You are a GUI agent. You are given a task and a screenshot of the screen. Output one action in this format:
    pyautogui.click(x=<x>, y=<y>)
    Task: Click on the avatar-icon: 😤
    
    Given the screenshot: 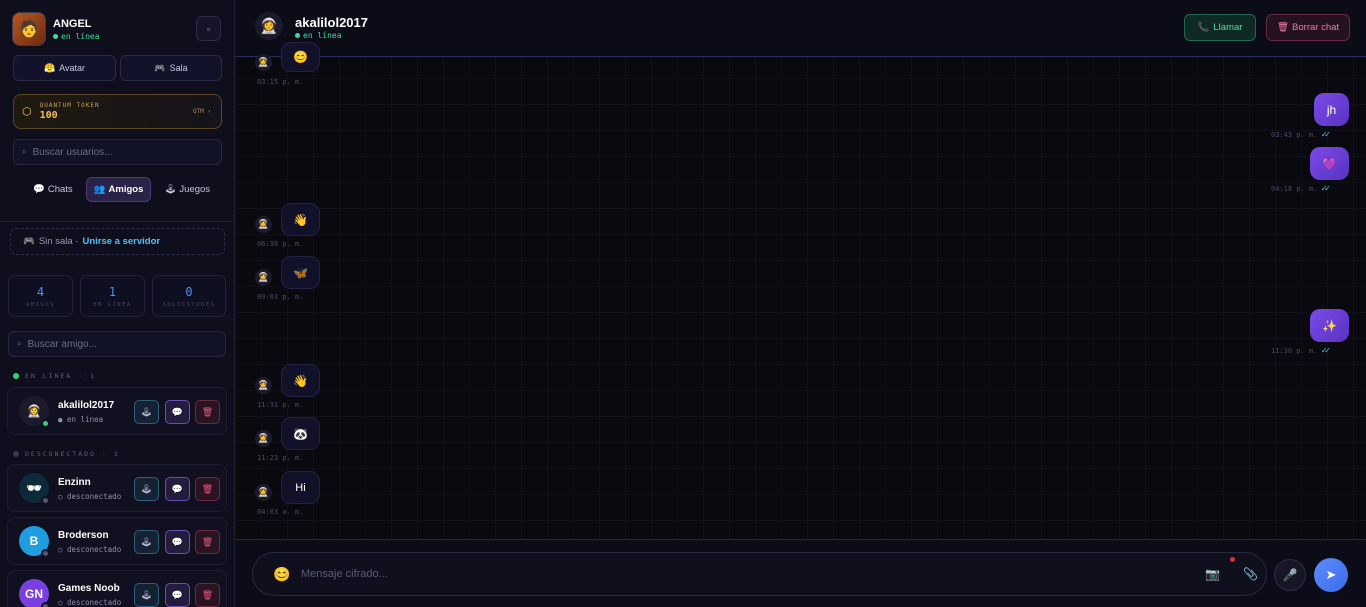 What is the action you would take?
    pyautogui.click(x=49, y=67)
    